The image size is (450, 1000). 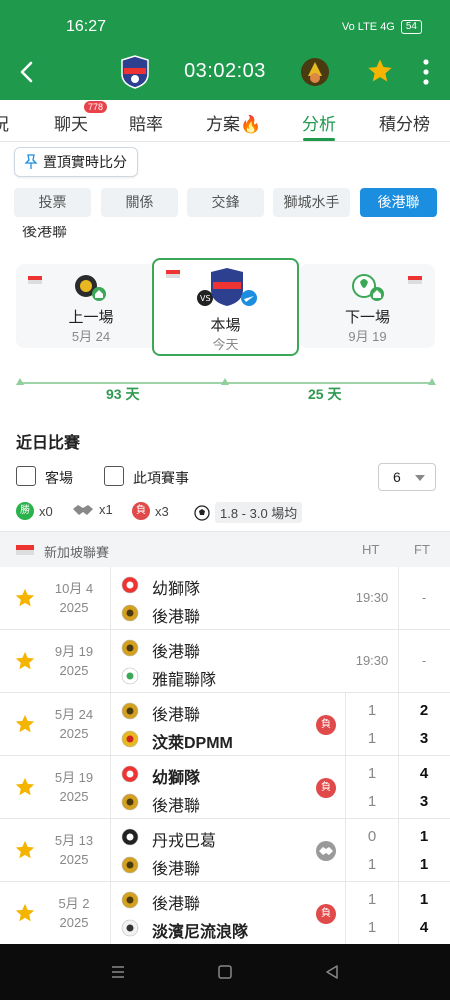 What do you see at coordinates (141, 511) in the screenshot?
I see `loss-icon: 負` at bounding box center [141, 511].